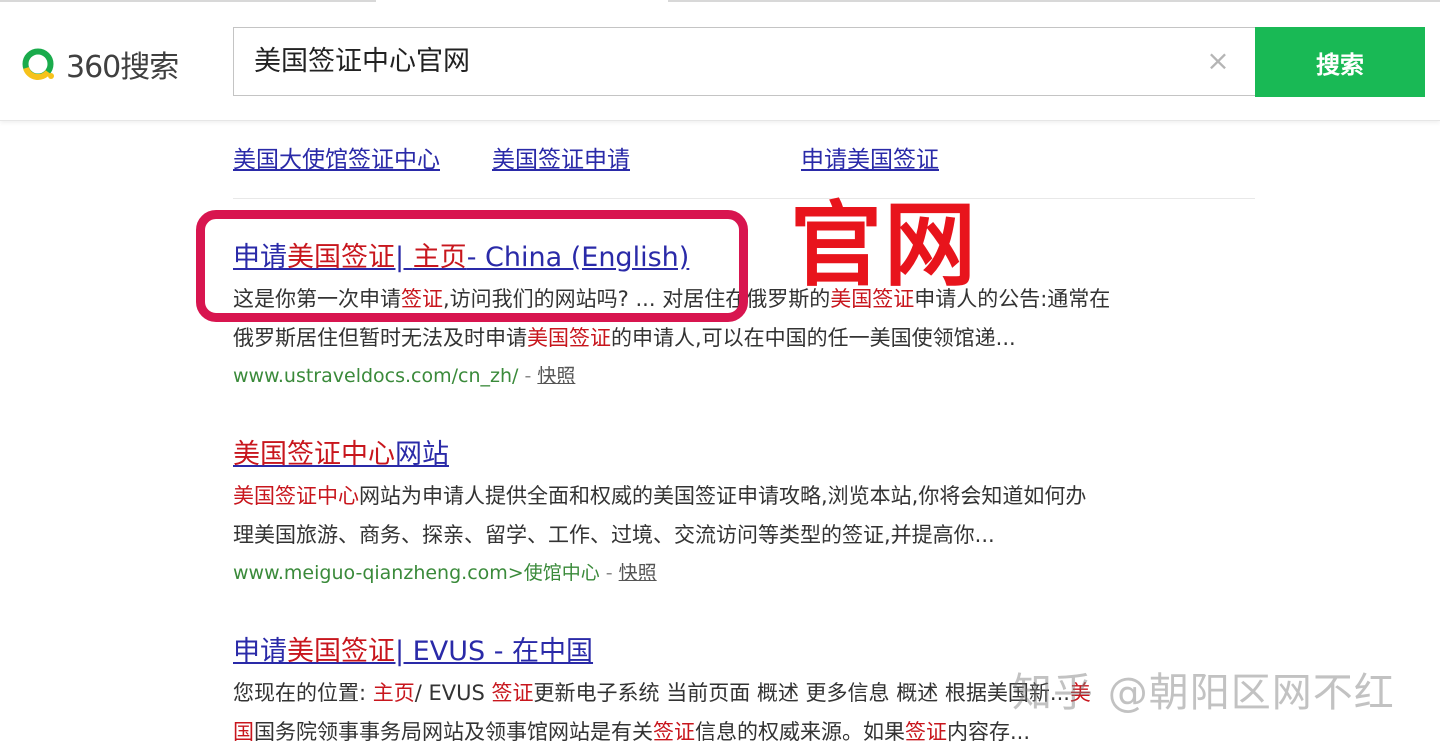 The height and width of the screenshot is (752, 1440). I want to click on keyword-highlight: 国, so click(243, 732).